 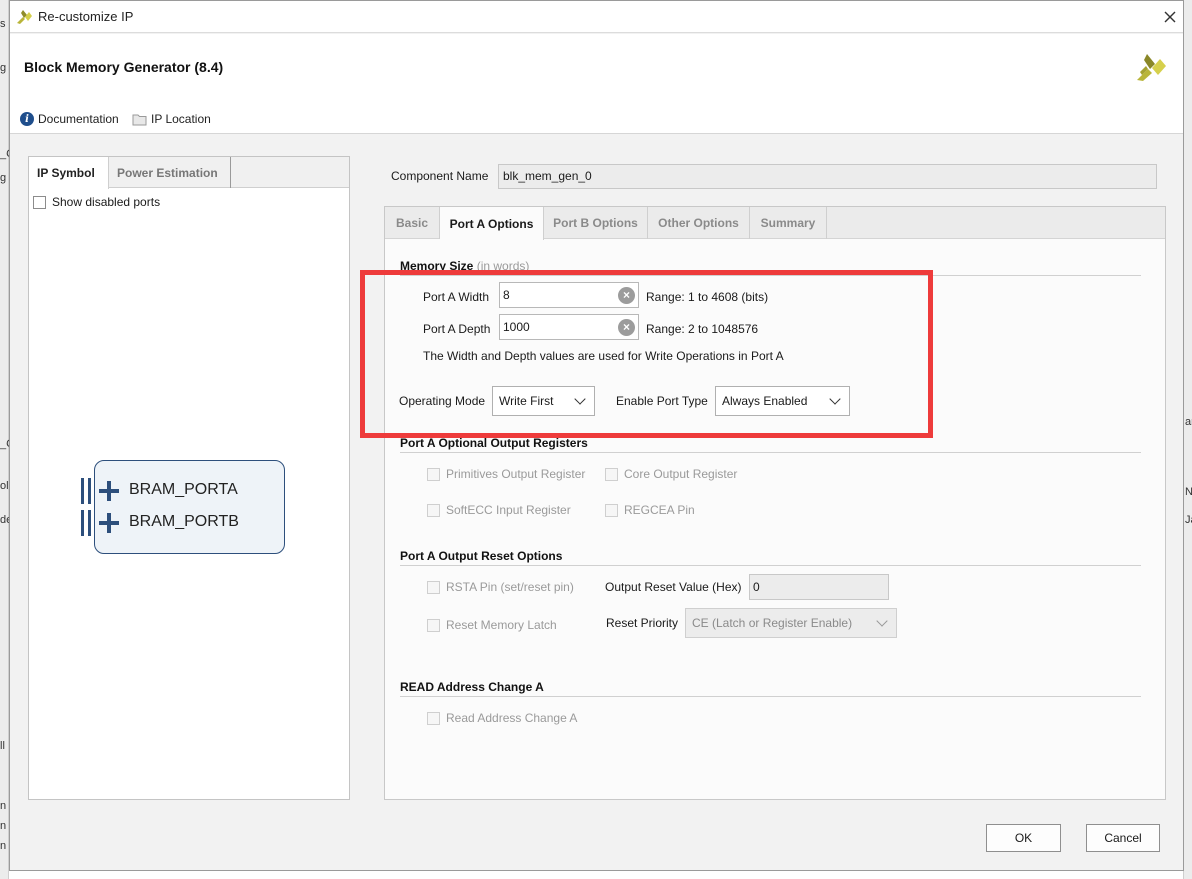 I want to click on tab-basic: Basic, so click(x=412, y=223).